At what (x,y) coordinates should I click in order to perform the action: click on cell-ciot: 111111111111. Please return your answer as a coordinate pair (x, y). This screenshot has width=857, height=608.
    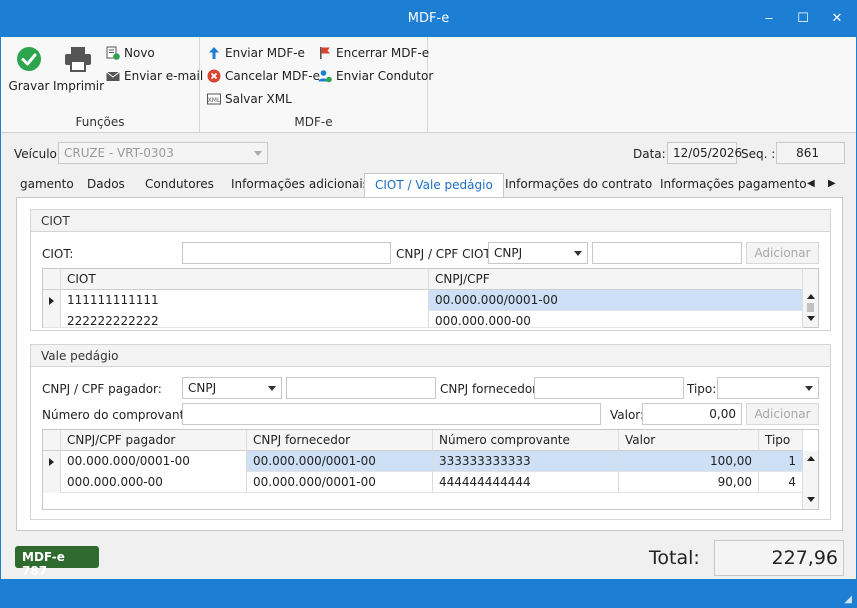
    Looking at the image, I should click on (245, 300).